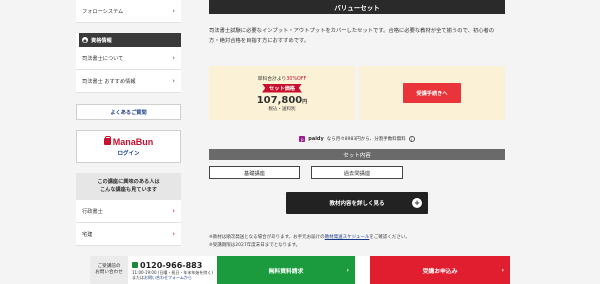 The image size is (600, 284). Describe the element at coordinates (128, 58) in the screenshot. I see `sidebar-item-about: 司法書士について ›` at that location.